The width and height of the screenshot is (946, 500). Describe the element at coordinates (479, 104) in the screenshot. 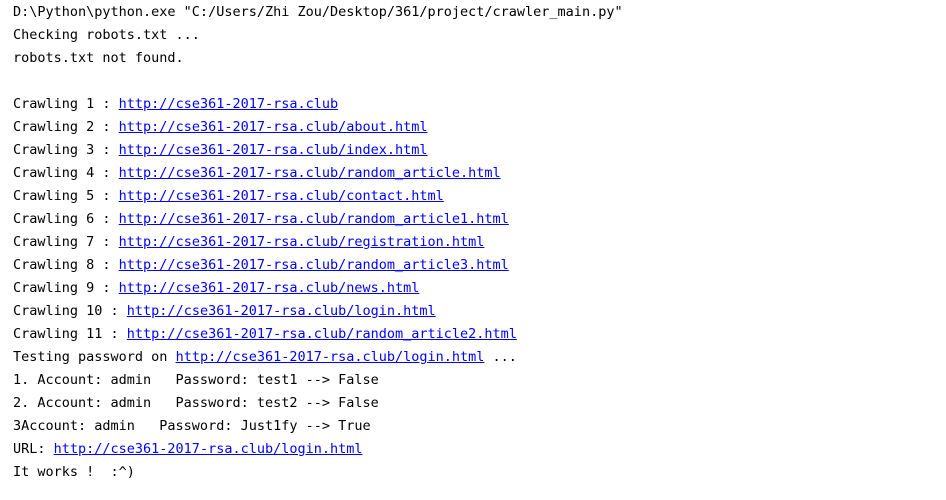

I see `console-line: Crawling 1 : http://cse361-2017-rsa.club` at that location.